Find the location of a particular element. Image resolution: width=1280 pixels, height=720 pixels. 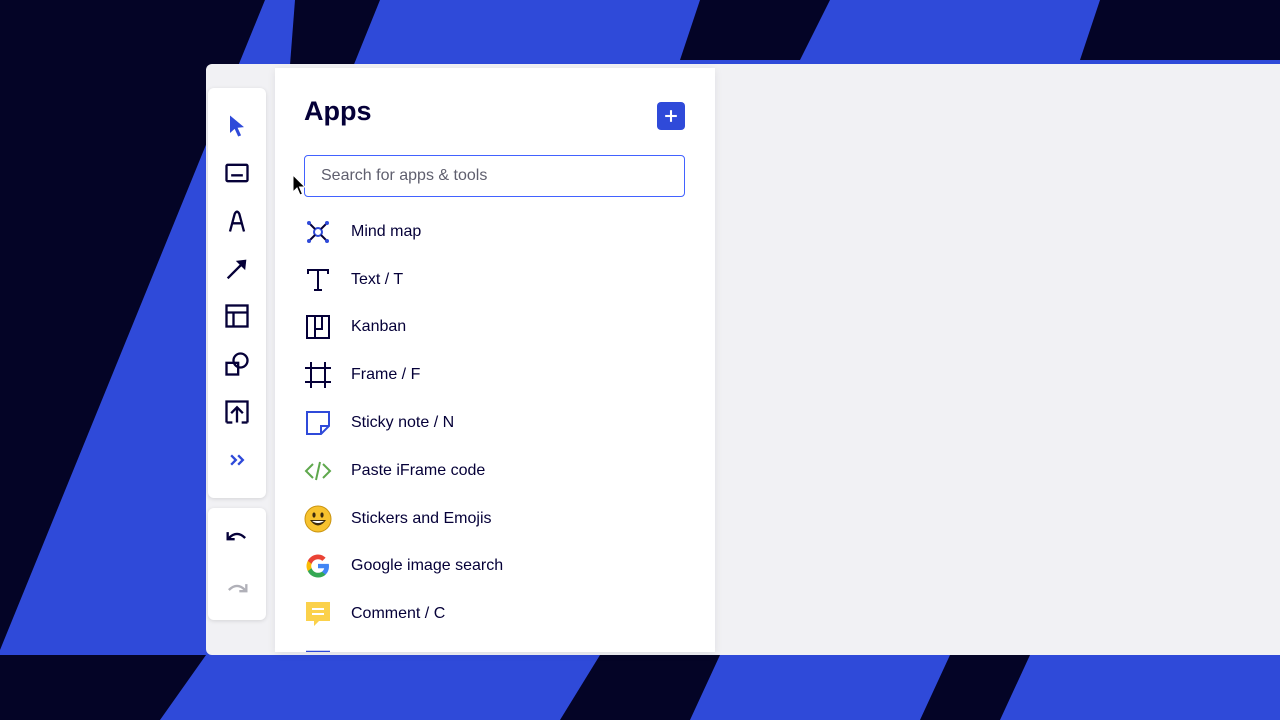

shapes-icon is located at coordinates (237, 364).